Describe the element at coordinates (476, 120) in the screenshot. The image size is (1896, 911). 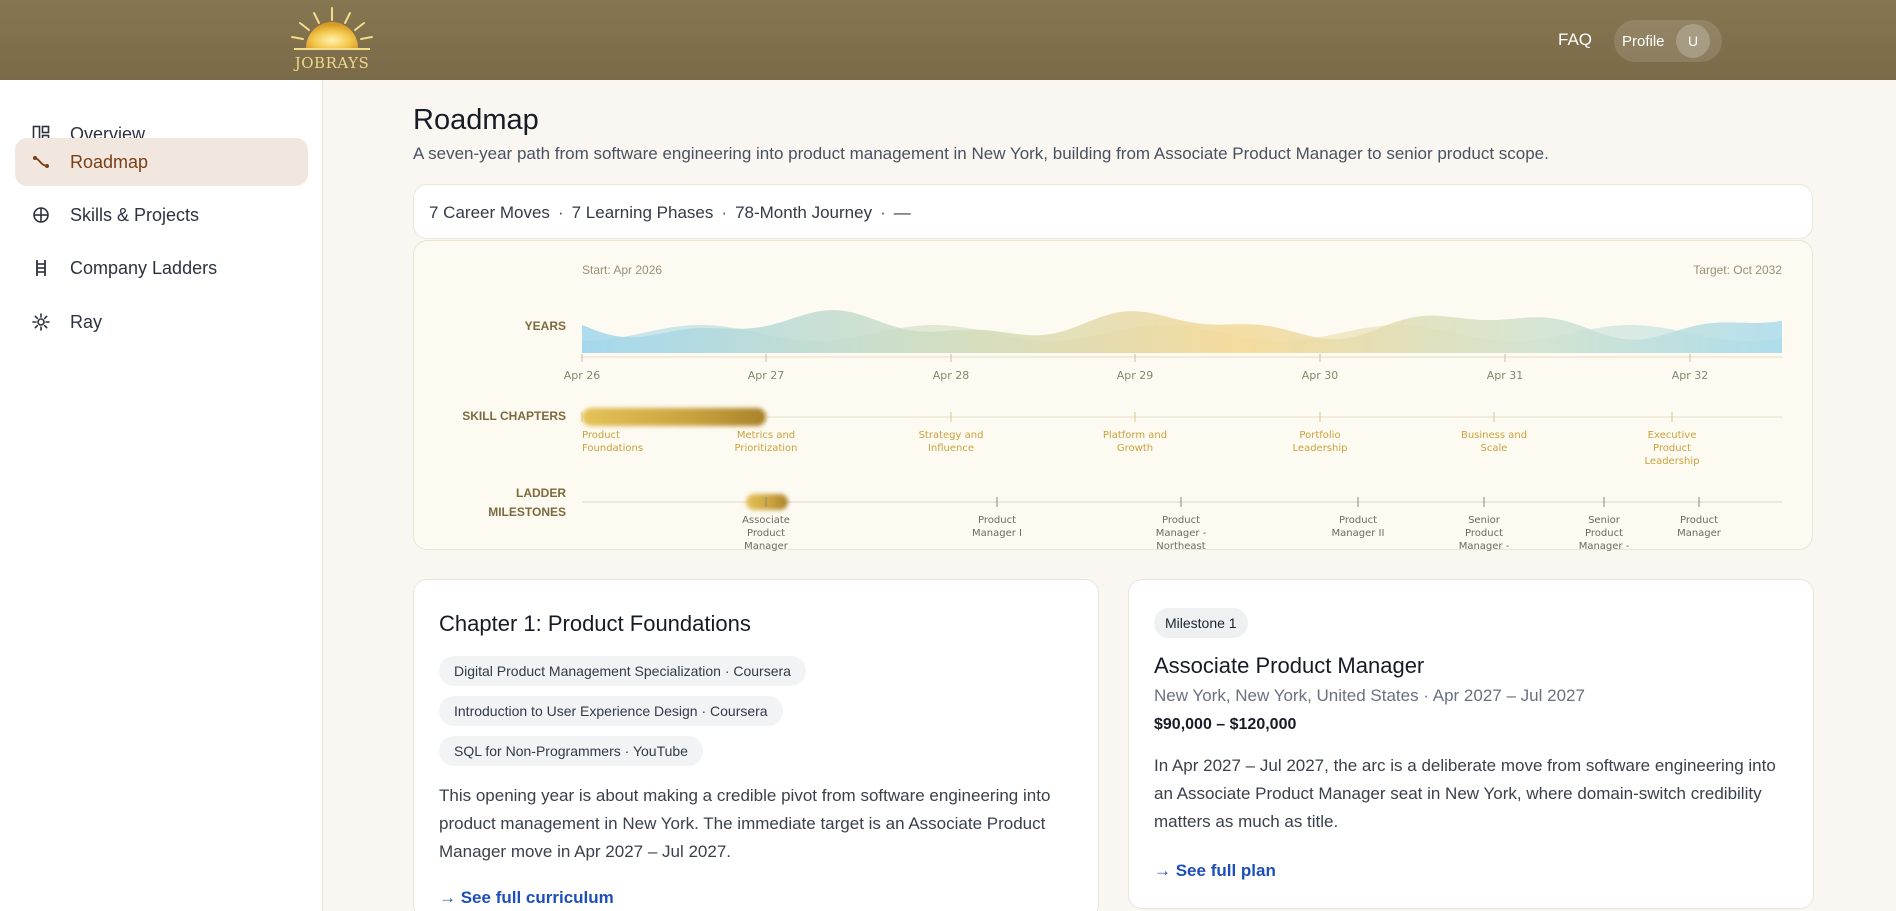
I see `page-title: Roadmap` at that location.